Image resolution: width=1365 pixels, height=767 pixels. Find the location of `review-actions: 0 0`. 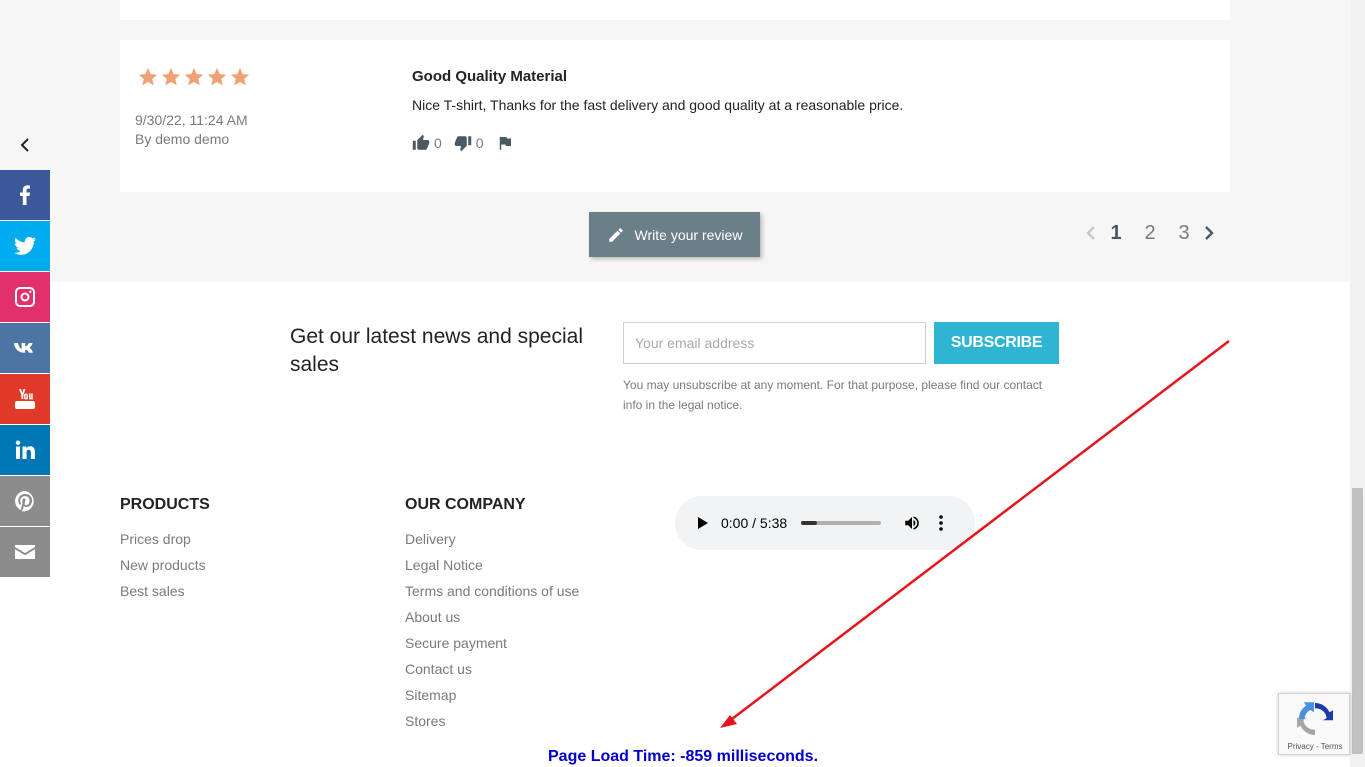

review-actions: 0 0 is located at coordinates (469, 143).